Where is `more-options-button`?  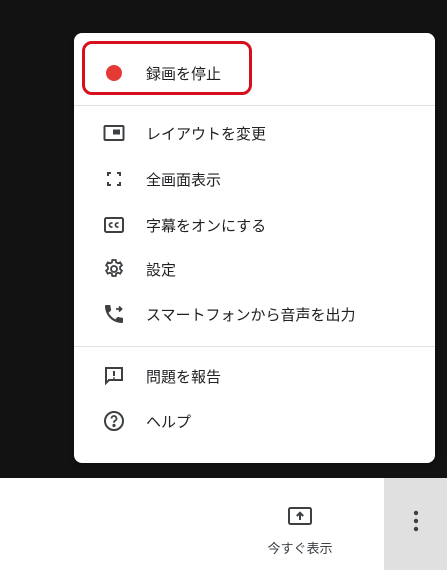
more-options-button is located at coordinates (415, 524).